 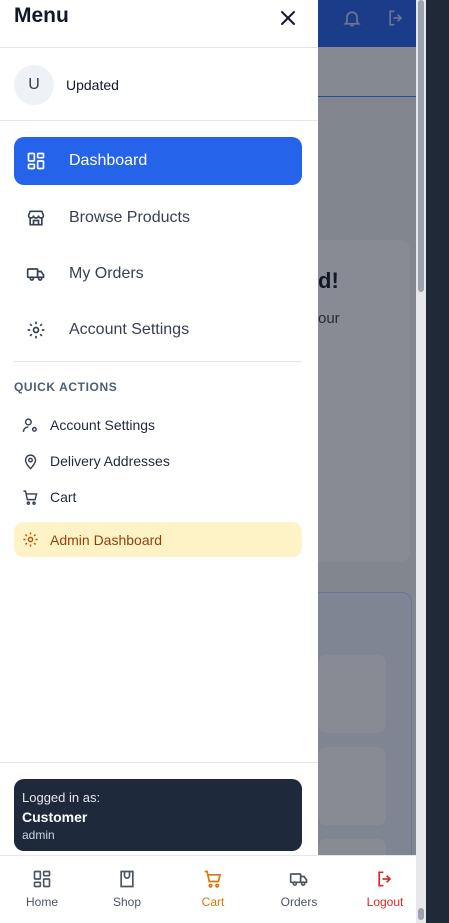 What do you see at coordinates (42, 892) in the screenshot?
I see `bottom-nav-home: Home` at bounding box center [42, 892].